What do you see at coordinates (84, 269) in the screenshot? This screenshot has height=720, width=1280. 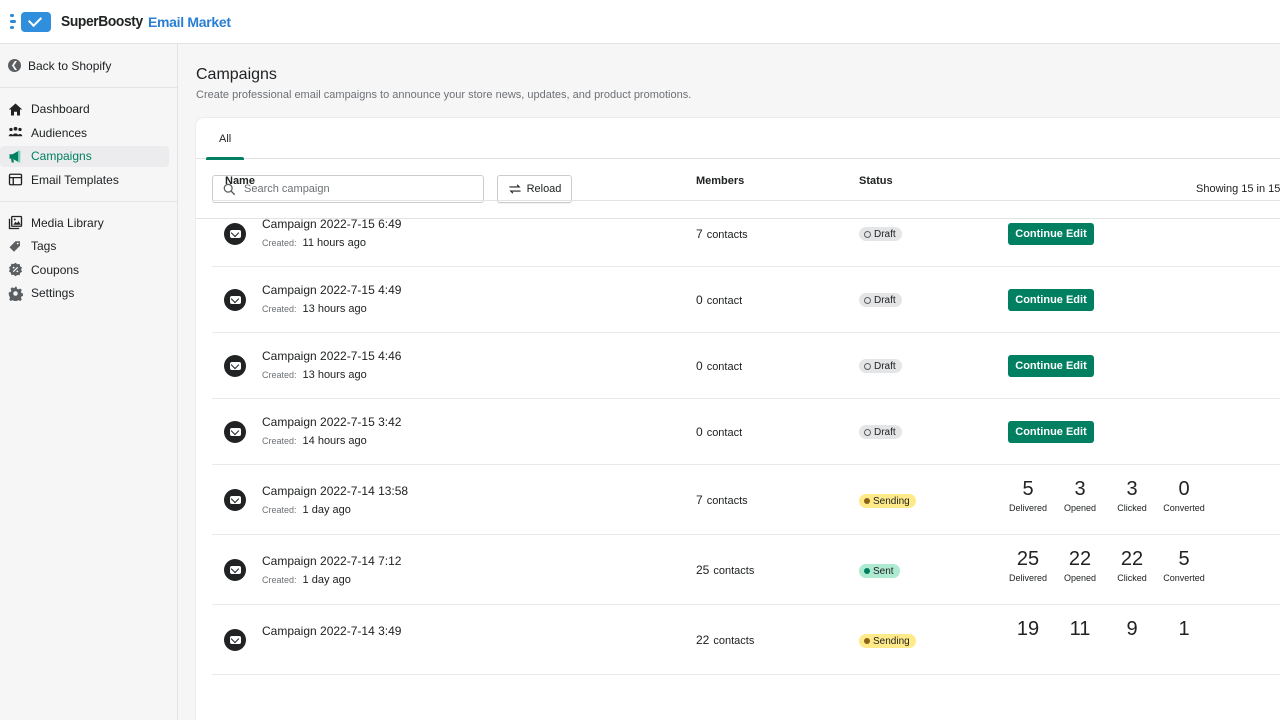 I see `sidebar-item-coupons: Coupons` at bounding box center [84, 269].